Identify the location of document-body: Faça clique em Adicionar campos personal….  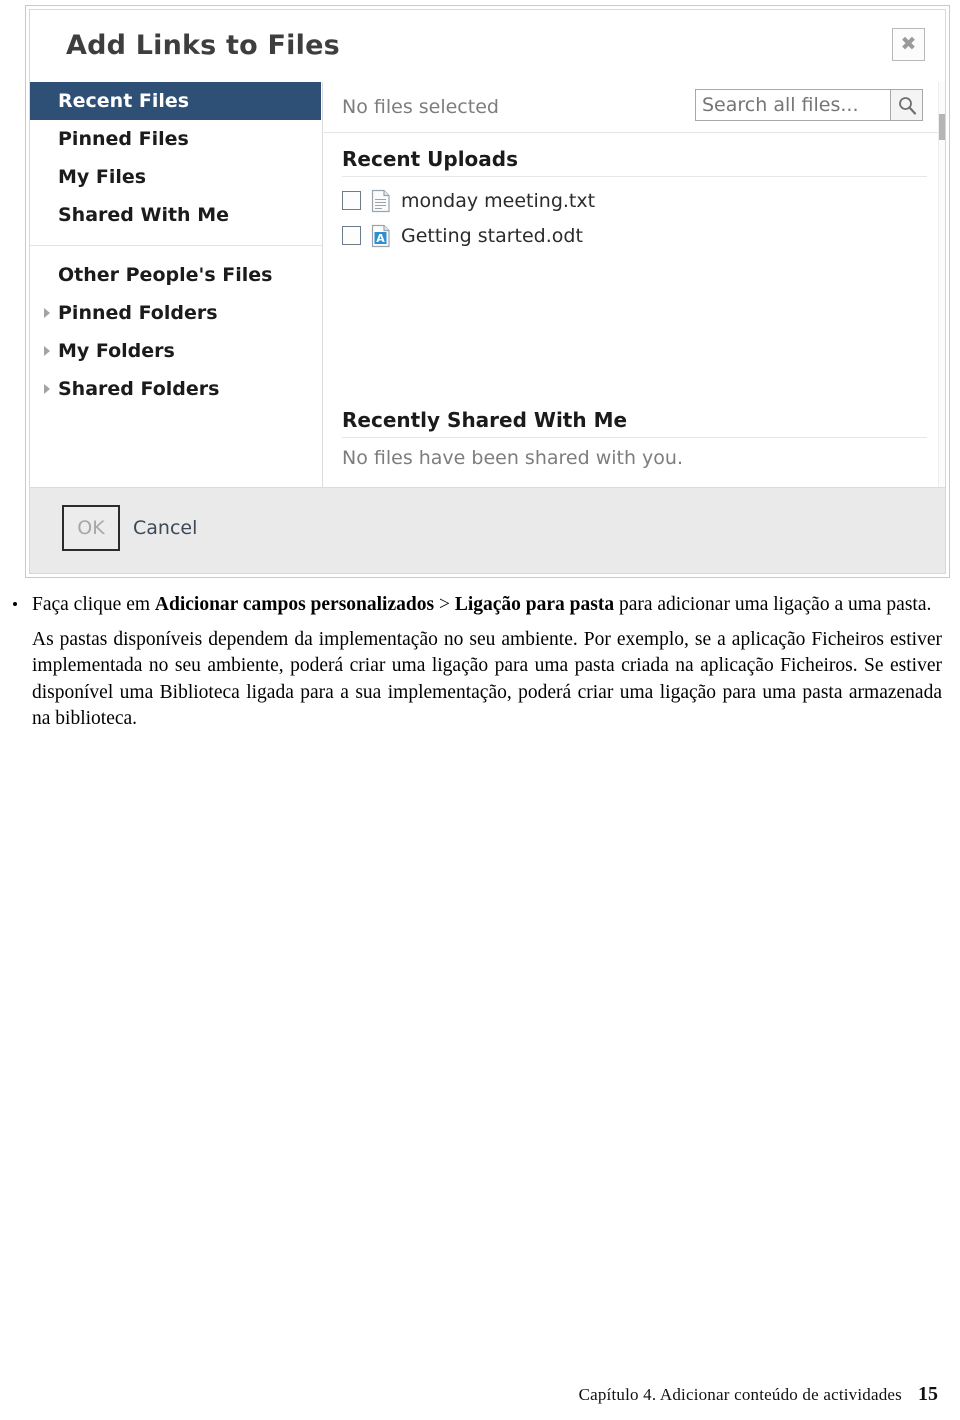
(480, 662).